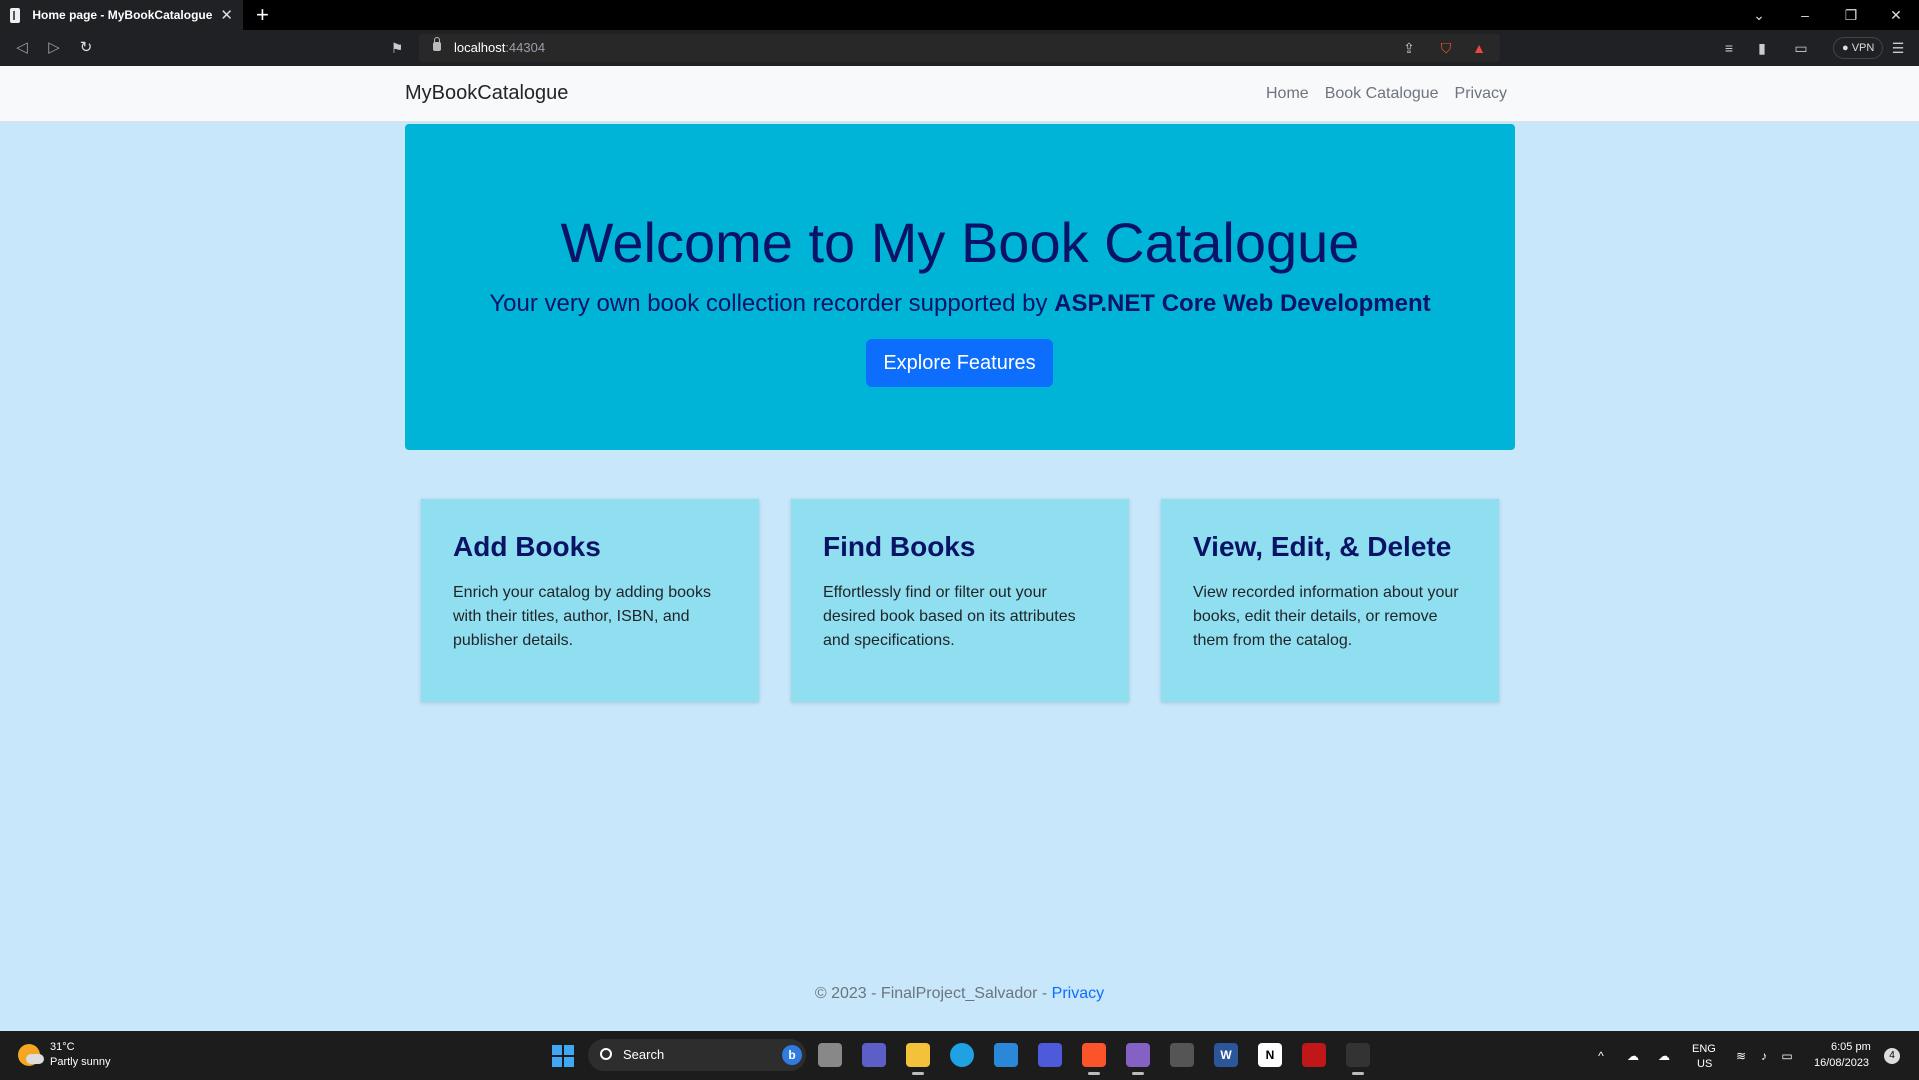 This screenshot has width=1919, height=1080. I want to click on url-text: localhost:44304, so click(500, 47).